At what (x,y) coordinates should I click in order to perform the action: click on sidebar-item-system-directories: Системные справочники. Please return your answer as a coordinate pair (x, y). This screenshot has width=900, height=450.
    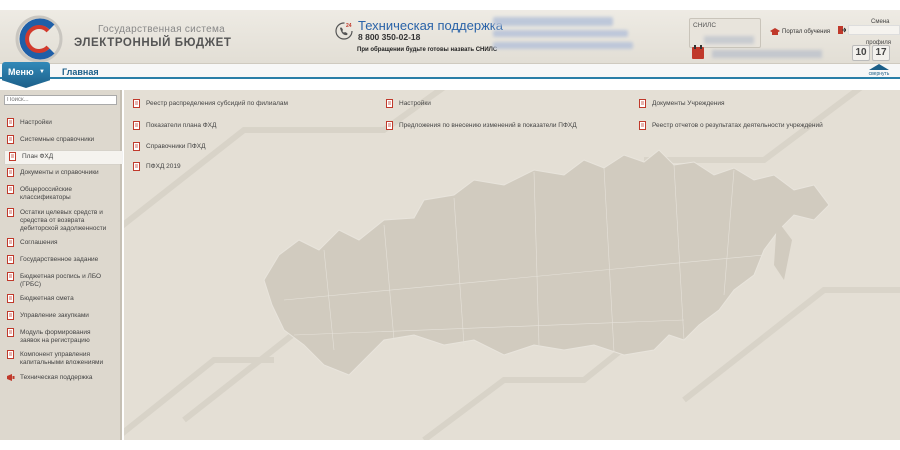
    Looking at the image, I should click on (59, 139).